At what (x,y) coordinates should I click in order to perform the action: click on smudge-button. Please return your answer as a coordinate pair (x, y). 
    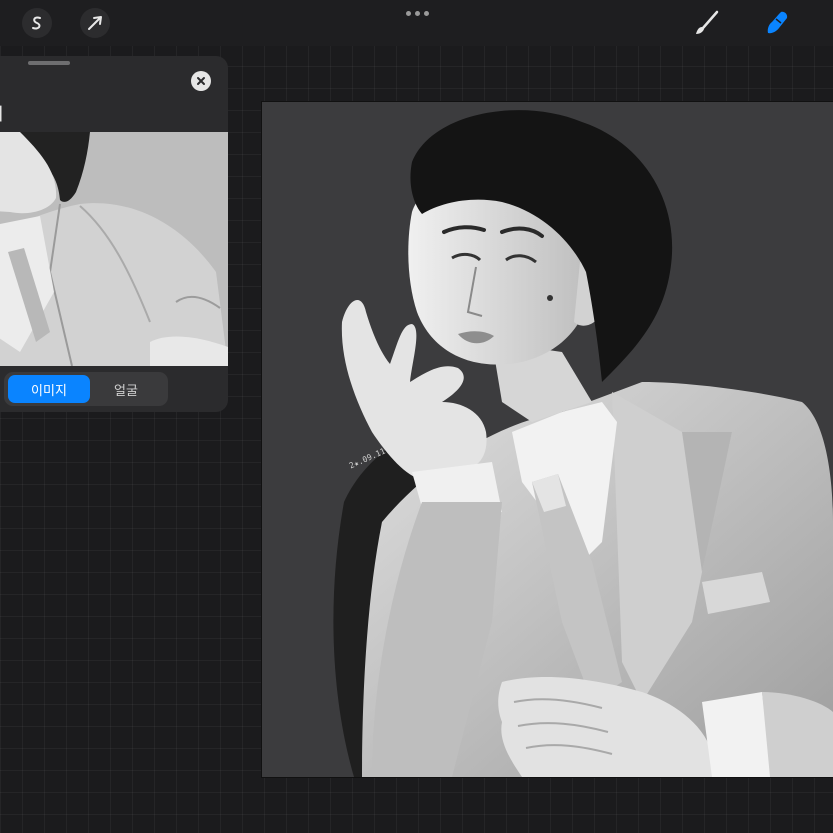
    Looking at the image, I should click on (777, 23).